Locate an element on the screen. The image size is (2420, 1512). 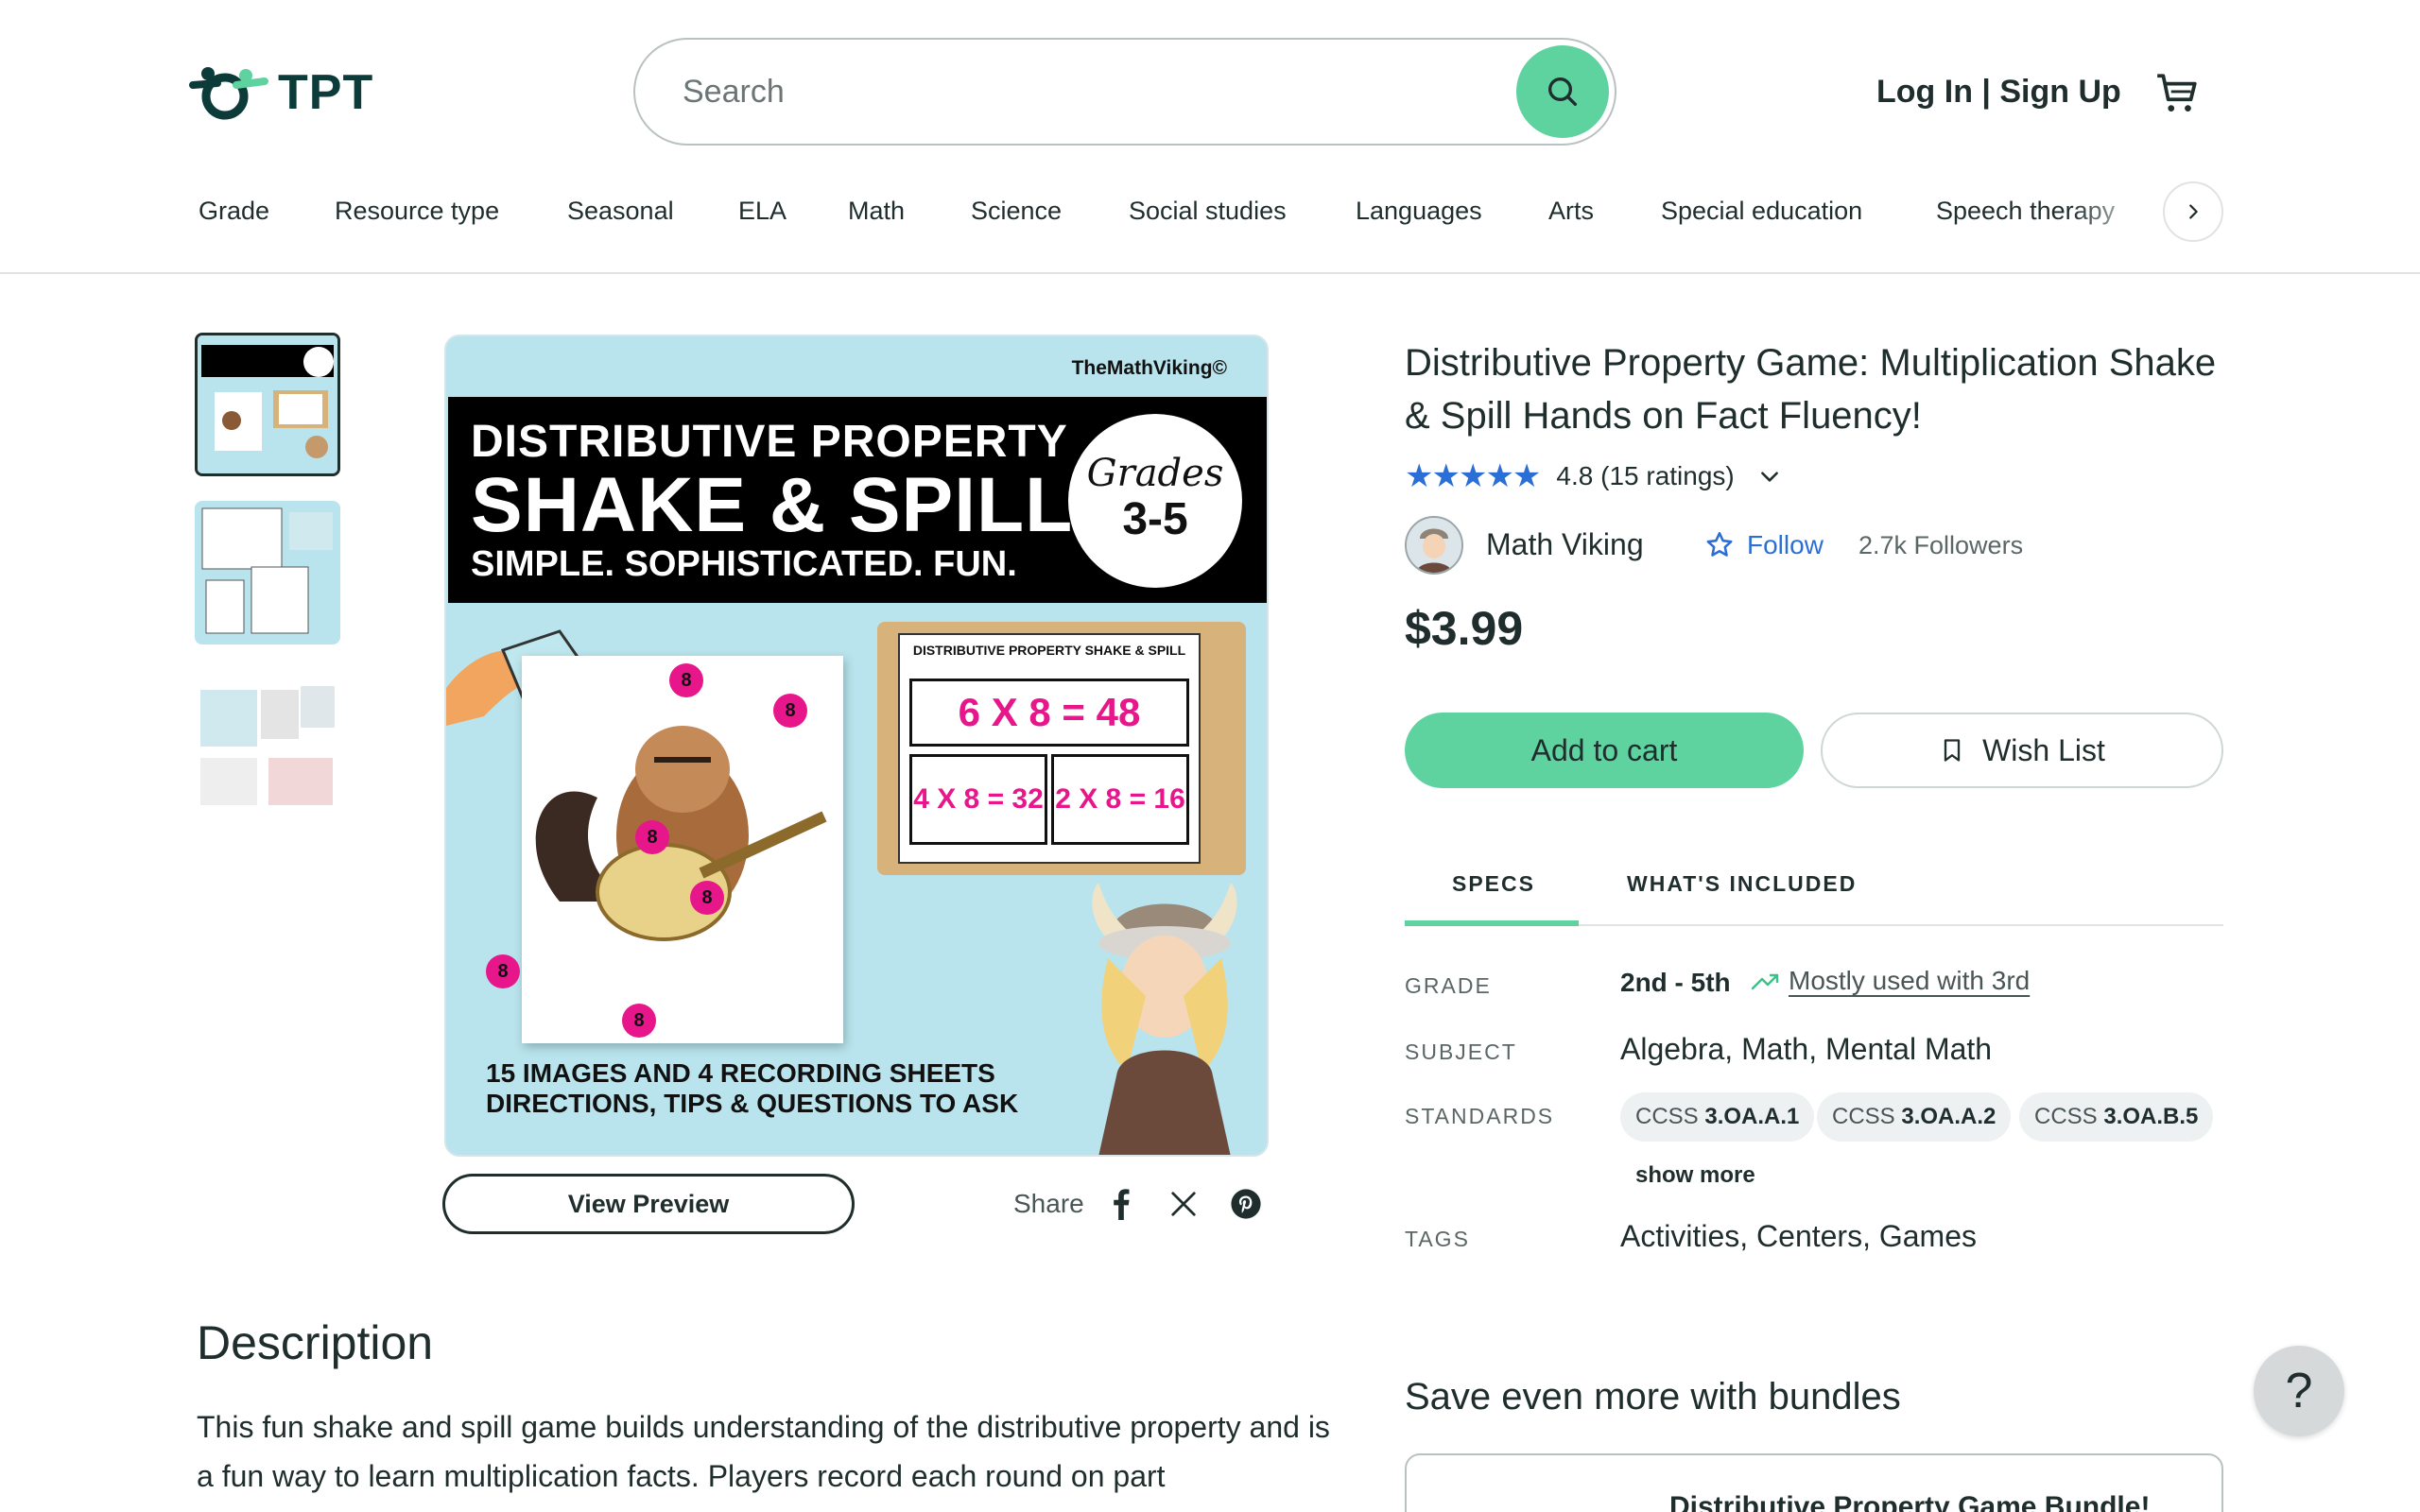
trending-up-icon is located at coordinates (1765, 981).